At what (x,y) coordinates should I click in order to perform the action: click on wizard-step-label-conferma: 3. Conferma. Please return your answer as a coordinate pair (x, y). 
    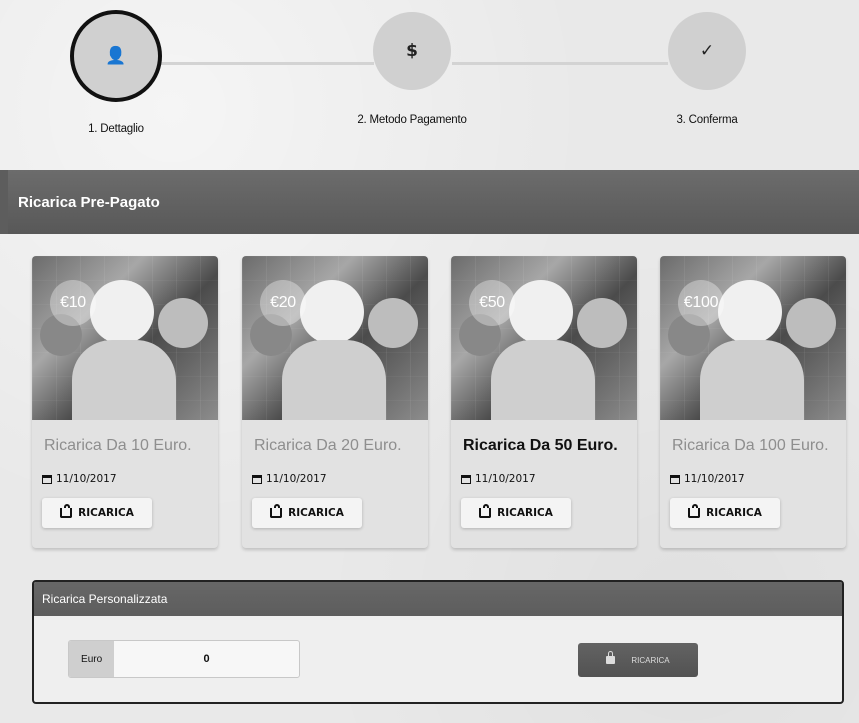
    Looking at the image, I should click on (707, 120).